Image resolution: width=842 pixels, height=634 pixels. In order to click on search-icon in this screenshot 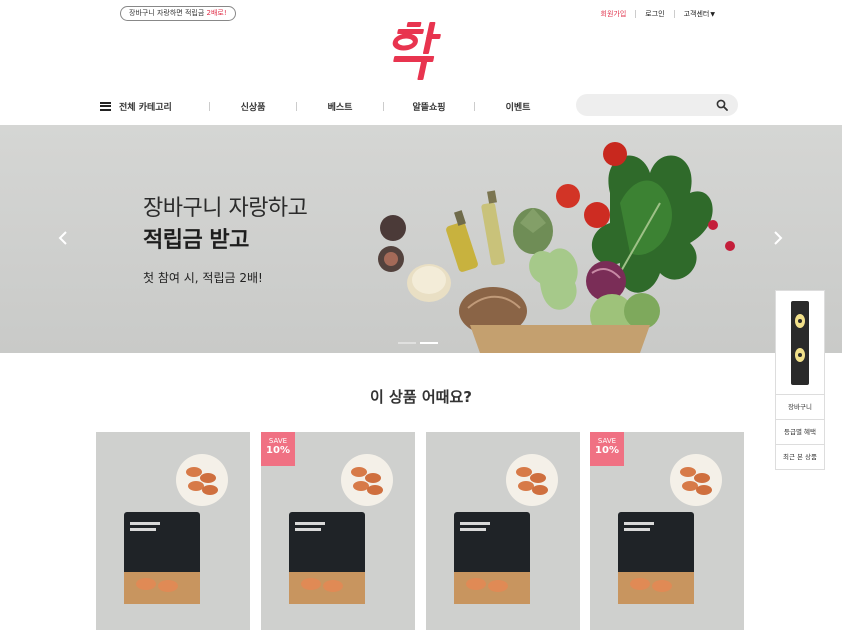, I will do `click(722, 105)`.